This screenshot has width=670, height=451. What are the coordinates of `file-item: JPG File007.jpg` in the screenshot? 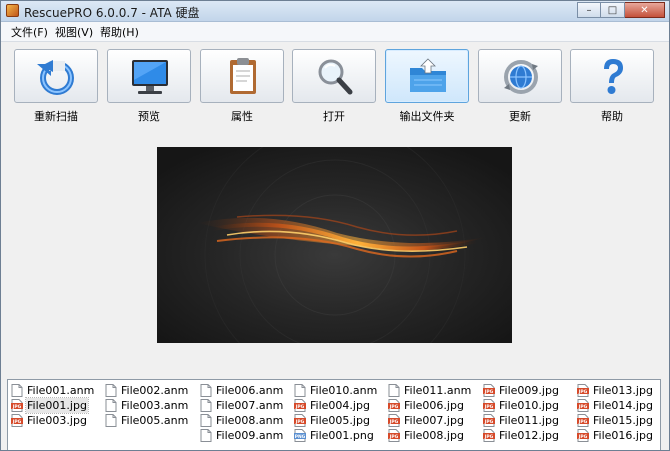 It's located at (434, 420).